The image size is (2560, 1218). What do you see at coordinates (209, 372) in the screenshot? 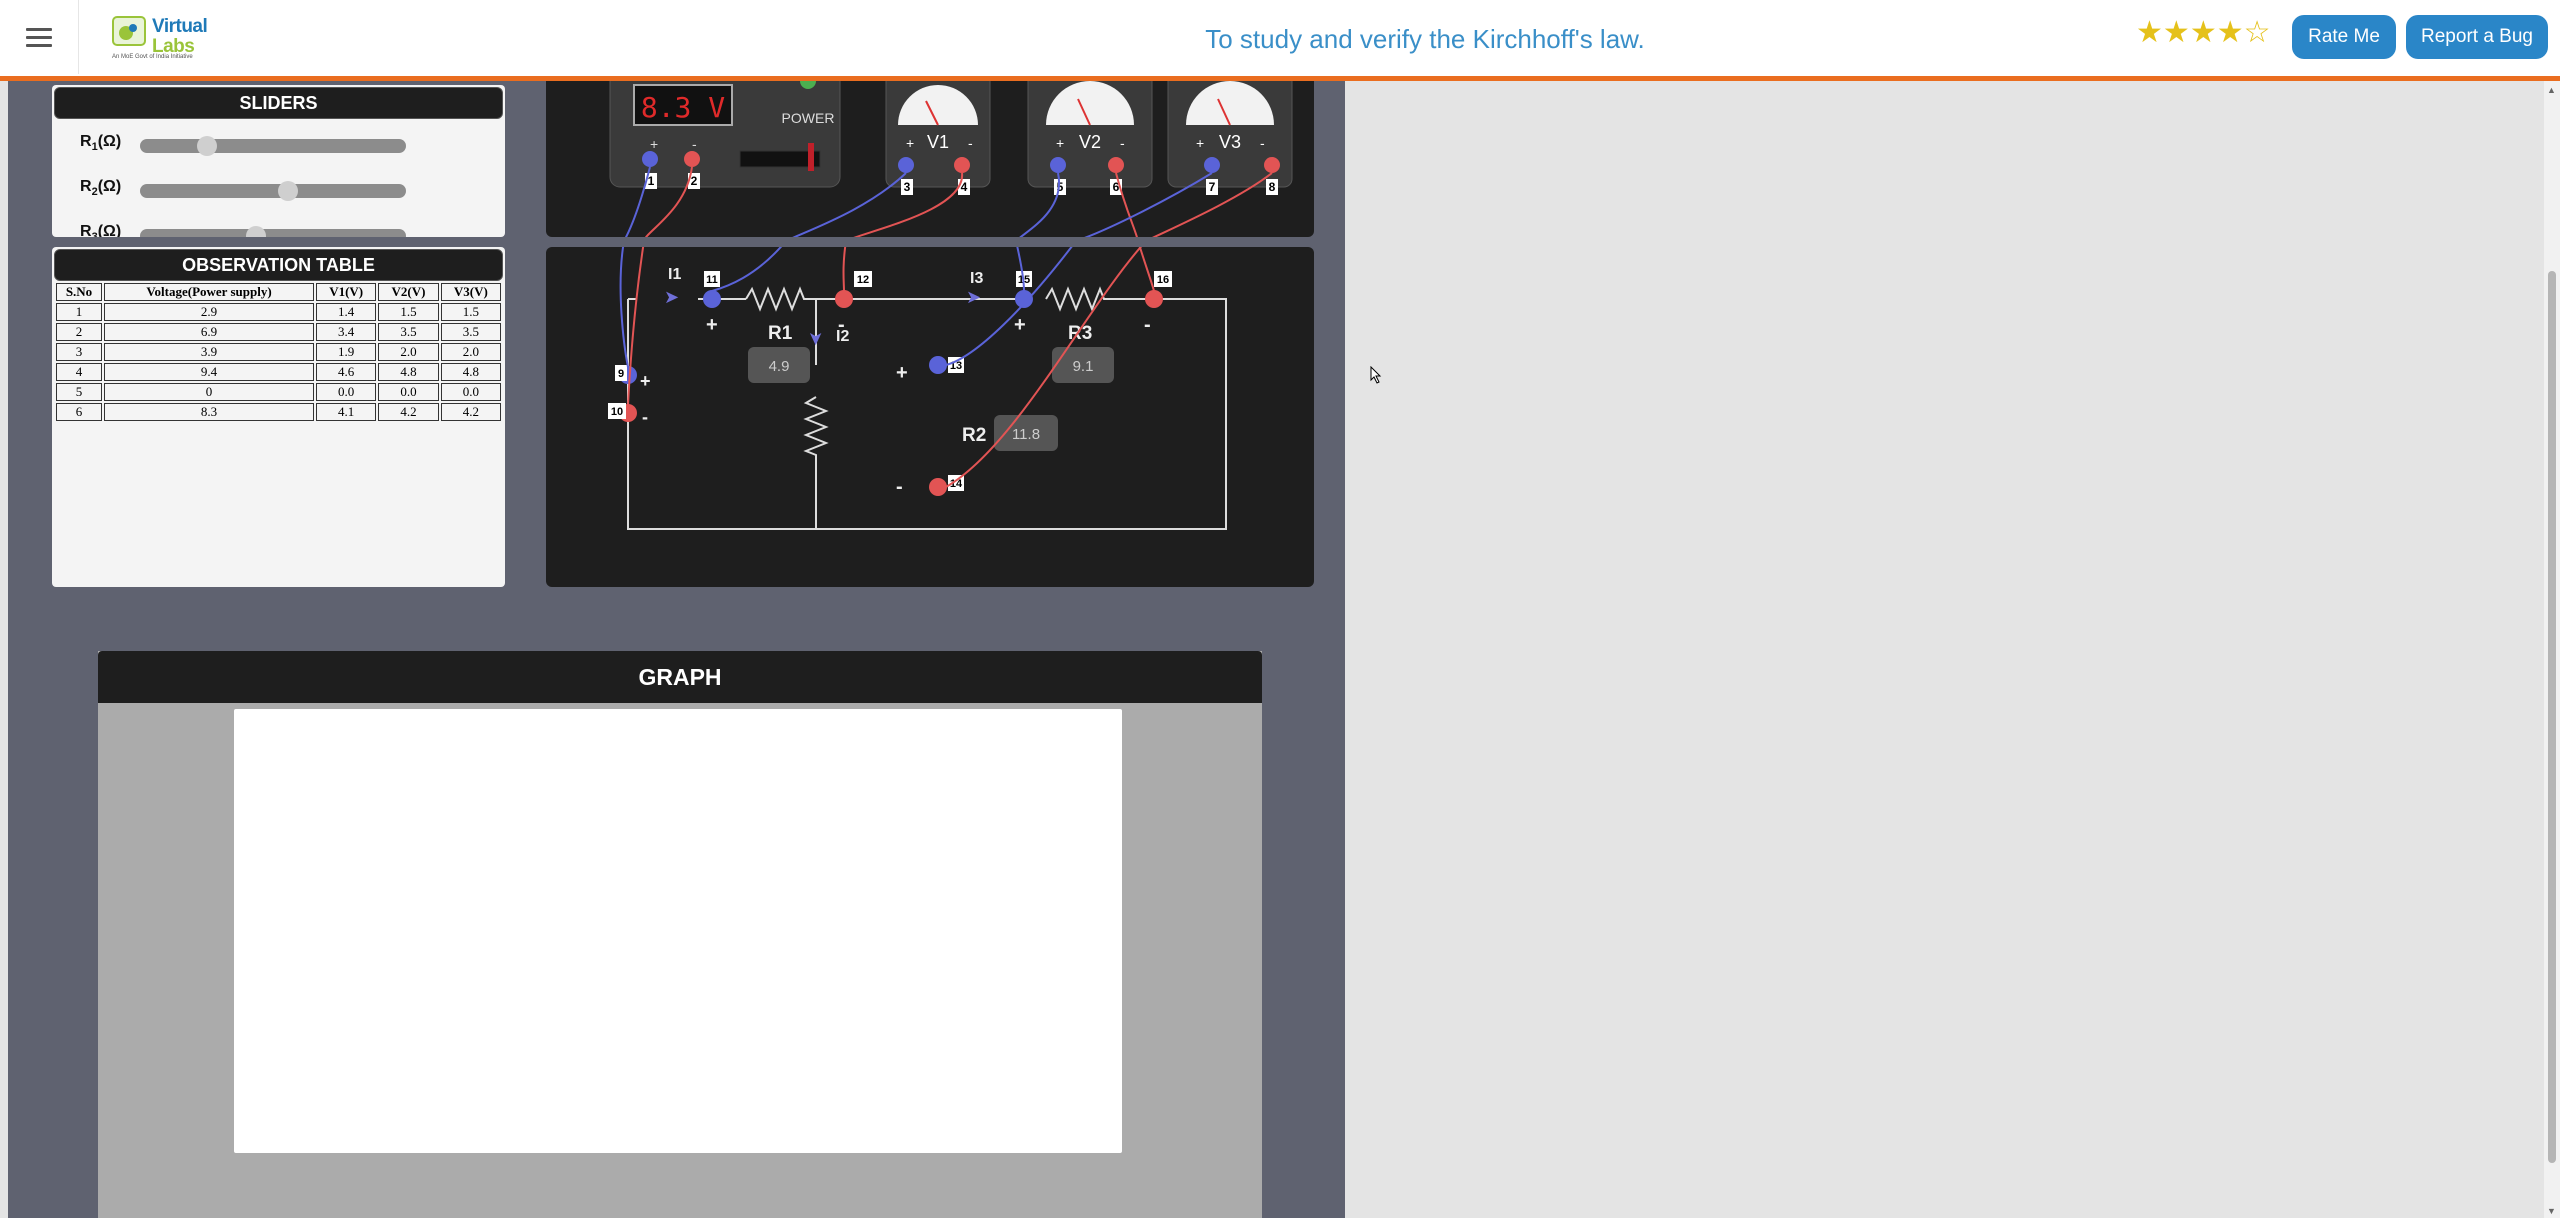
I see `table-cell: 9.4` at bounding box center [209, 372].